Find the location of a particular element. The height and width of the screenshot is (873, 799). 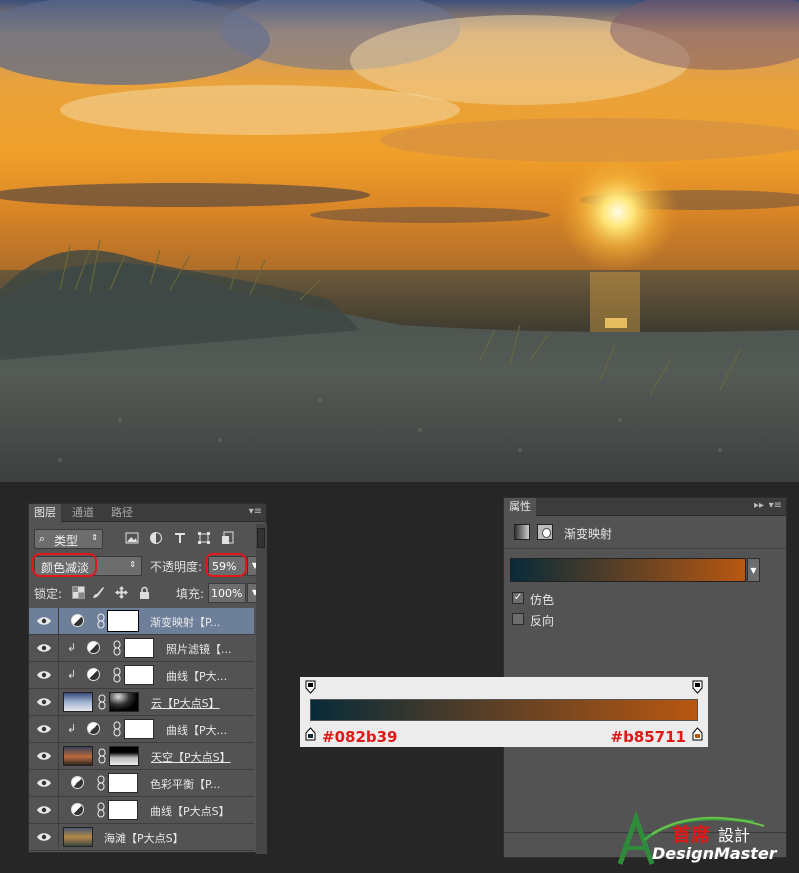

opacity-stop-left is located at coordinates (310, 687).